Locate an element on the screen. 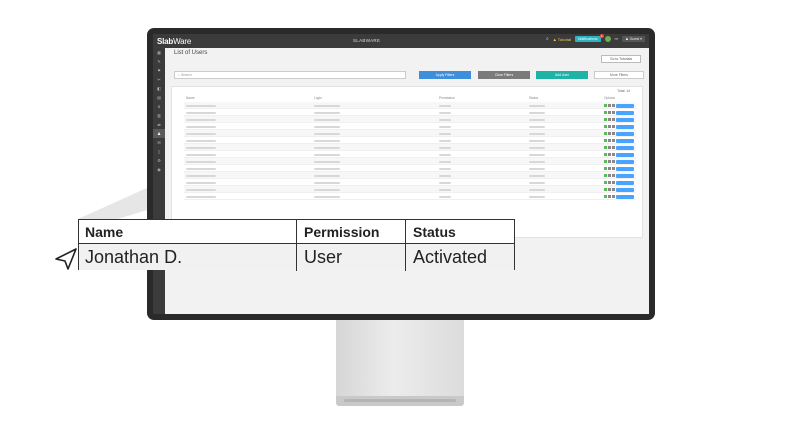 The width and height of the screenshot is (800, 437). tutorial-link: ▲ Tutorial is located at coordinates (562, 39).